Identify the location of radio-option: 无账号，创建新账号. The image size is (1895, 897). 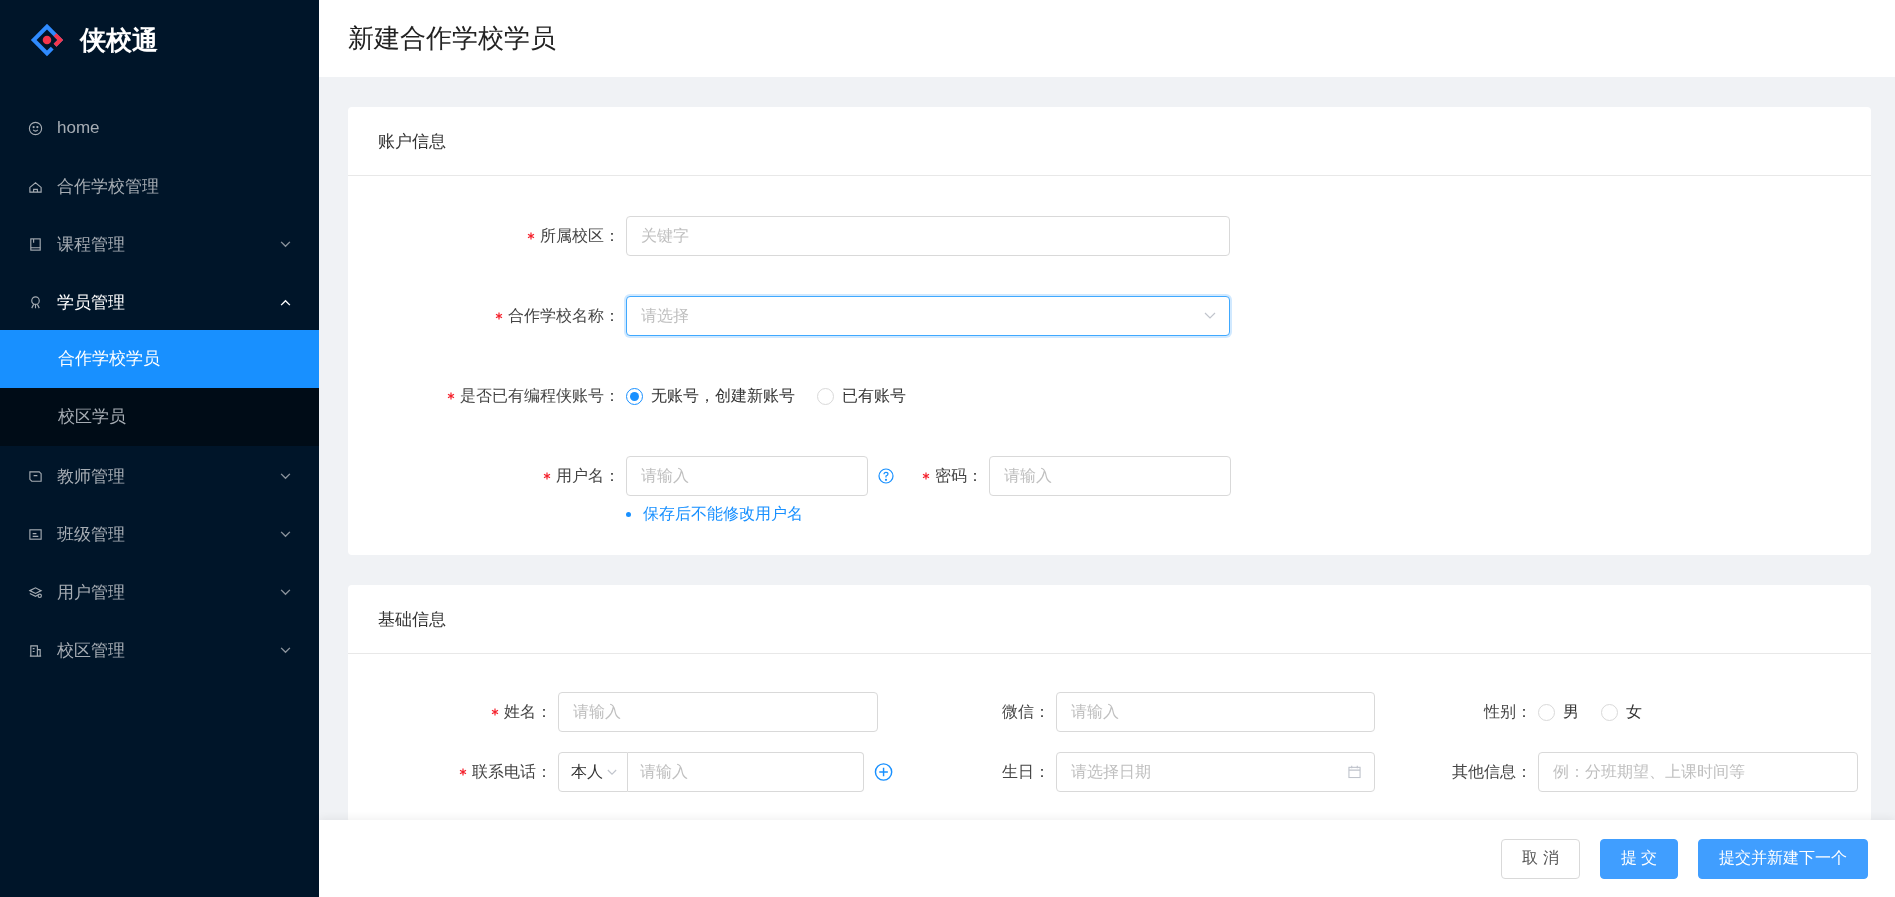
(710, 396).